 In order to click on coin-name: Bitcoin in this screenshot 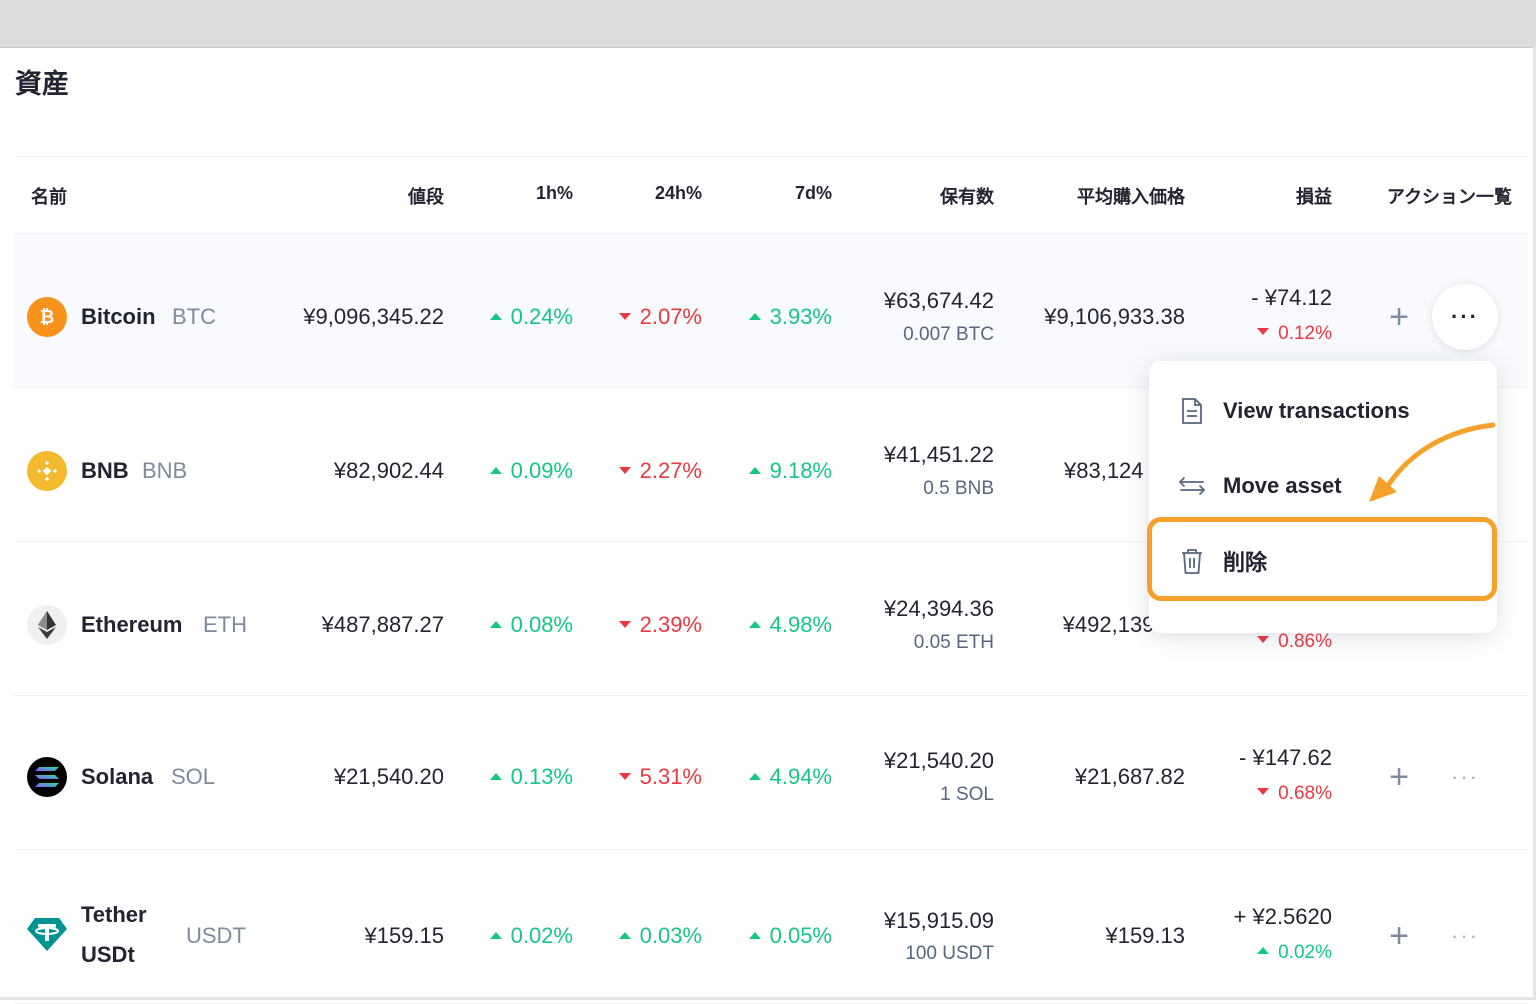, I will do `click(118, 317)`.